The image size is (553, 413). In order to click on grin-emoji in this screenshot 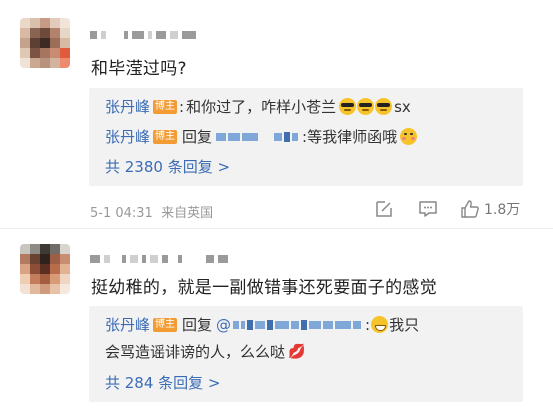, I will do `click(380, 324)`.